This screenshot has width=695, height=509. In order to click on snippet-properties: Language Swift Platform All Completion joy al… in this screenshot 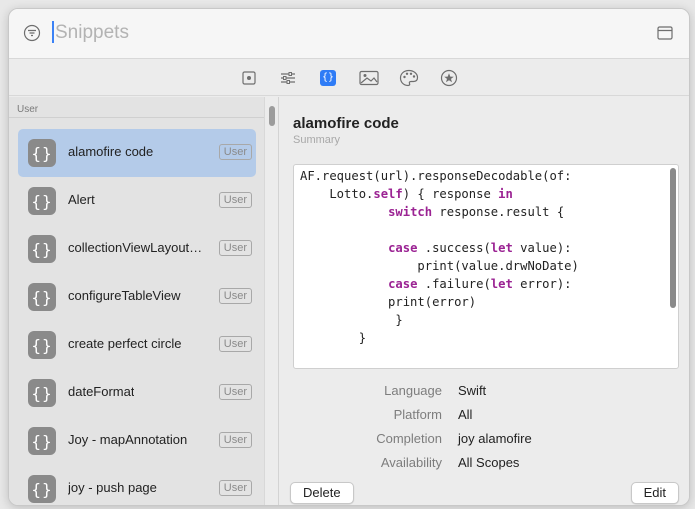, I will do `click(484, 427)`.